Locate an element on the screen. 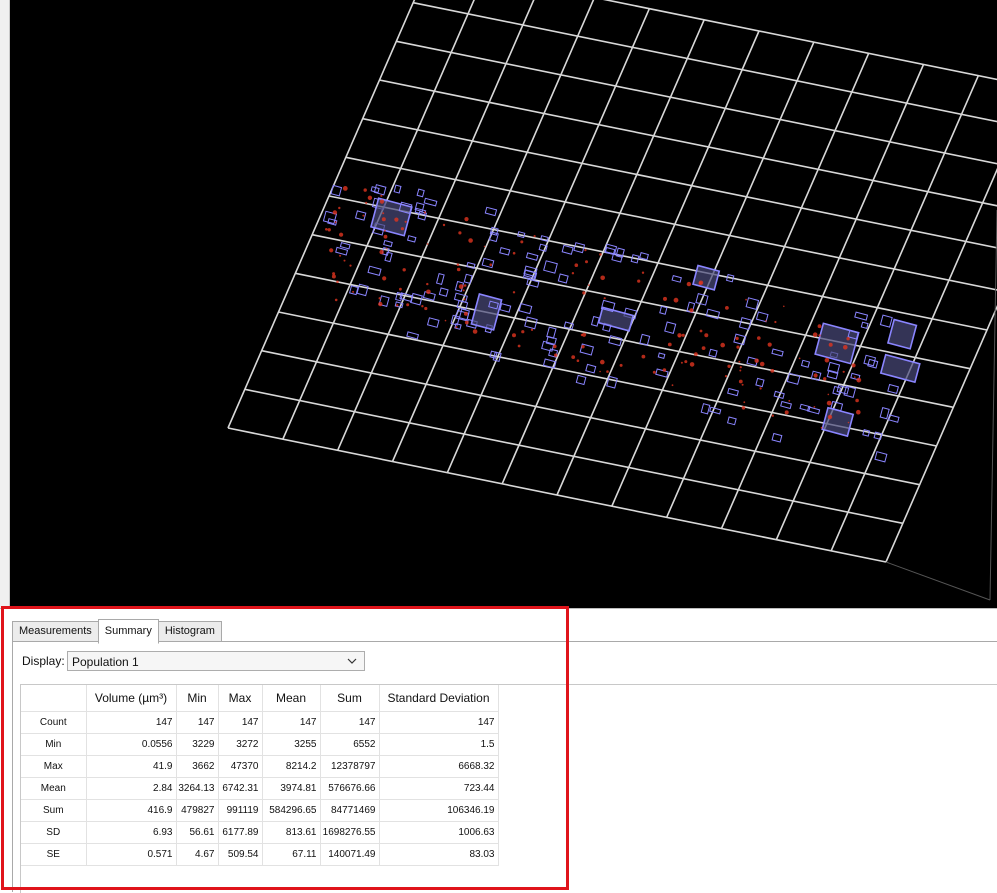 Image resolution: width=997 pixels, height=893 pixels. display-dropdown: Population 1 is located at coordinates (216, 661).